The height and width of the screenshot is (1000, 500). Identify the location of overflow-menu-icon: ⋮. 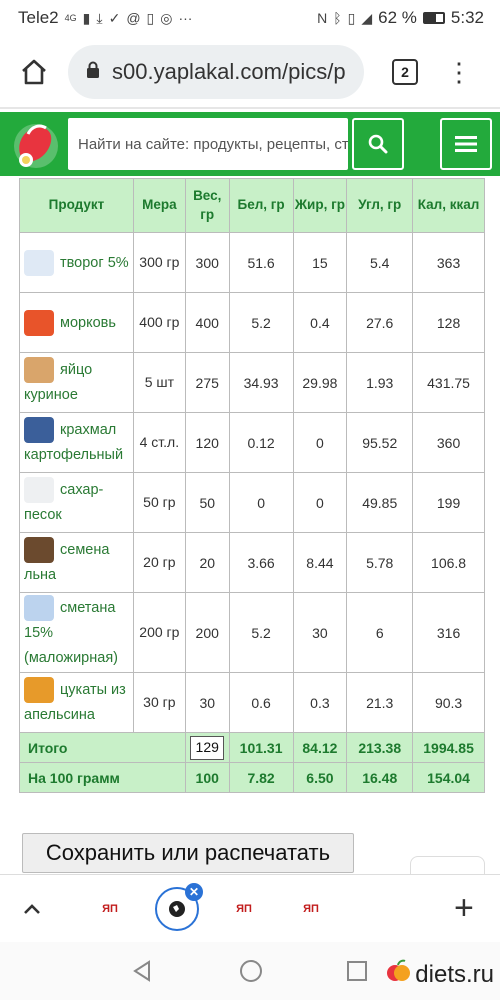
(459, 72).